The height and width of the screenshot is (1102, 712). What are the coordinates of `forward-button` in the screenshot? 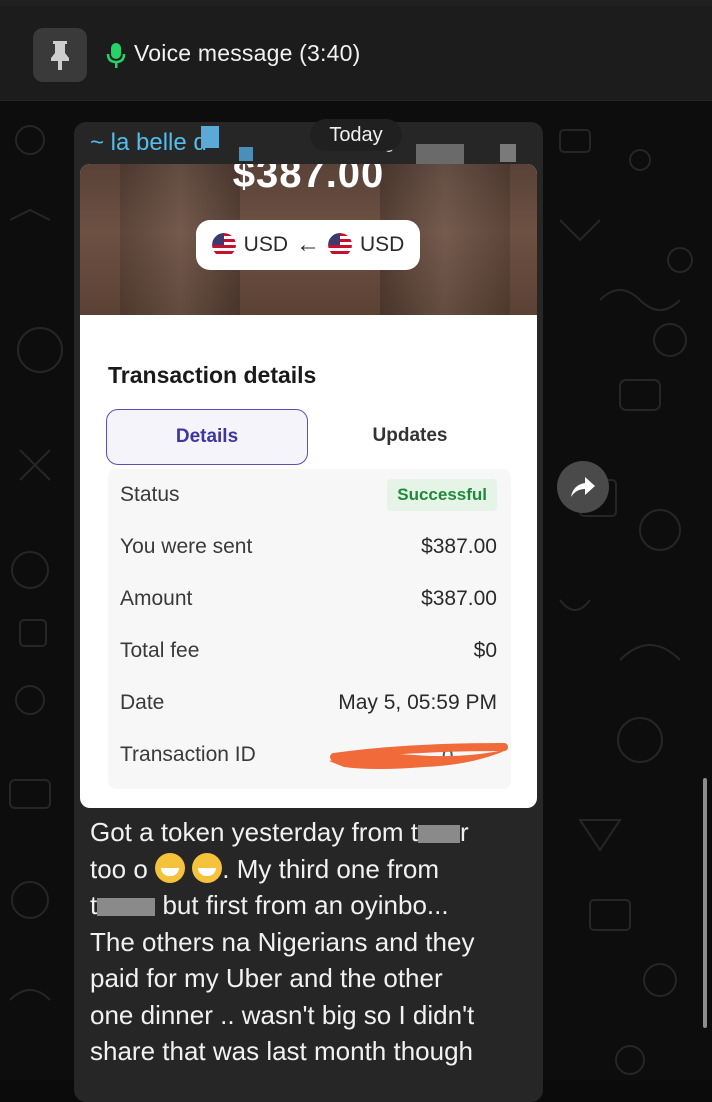 It's located at (583, 487).